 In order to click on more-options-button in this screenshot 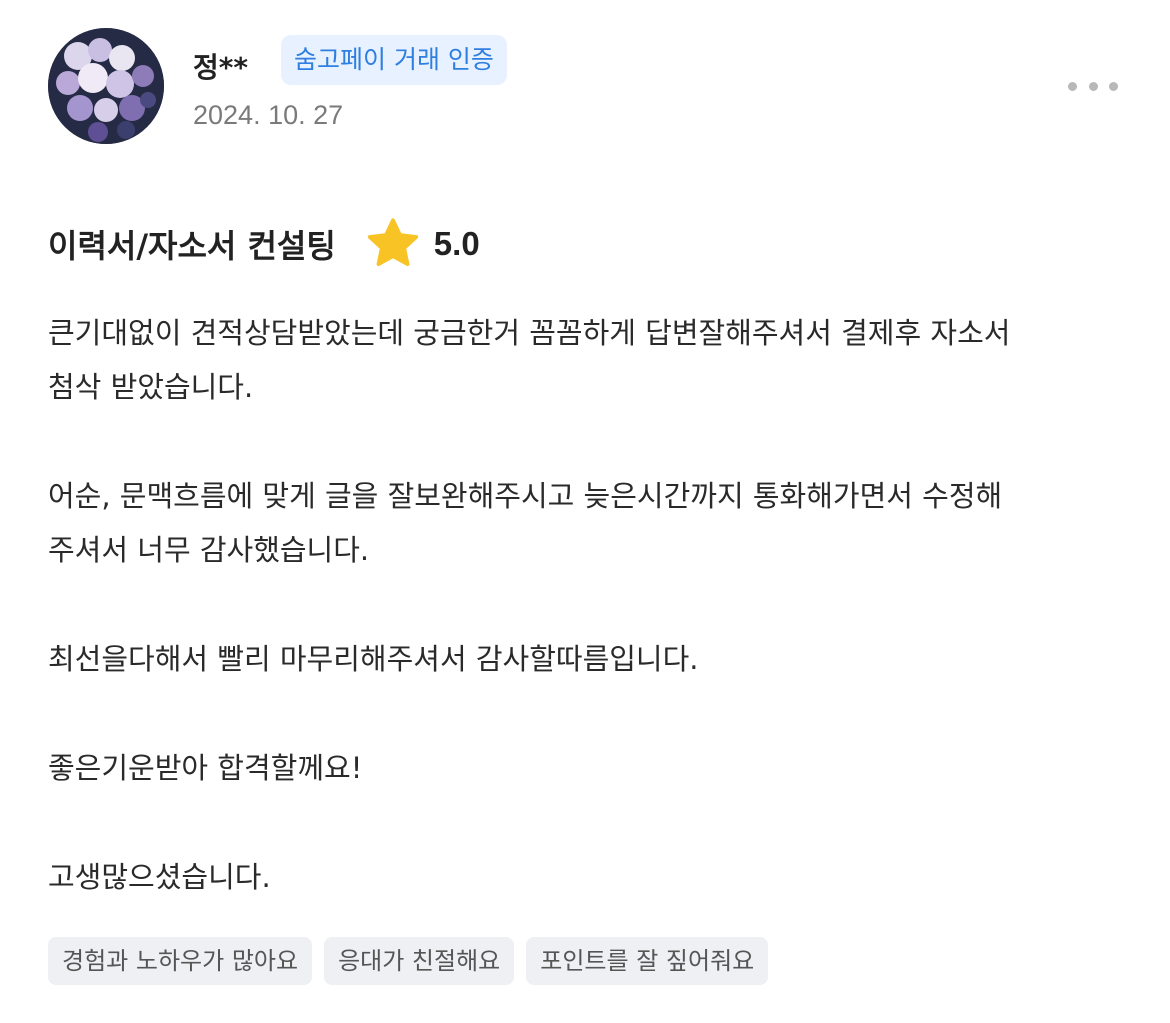, I will do `click(1093, 86)`.